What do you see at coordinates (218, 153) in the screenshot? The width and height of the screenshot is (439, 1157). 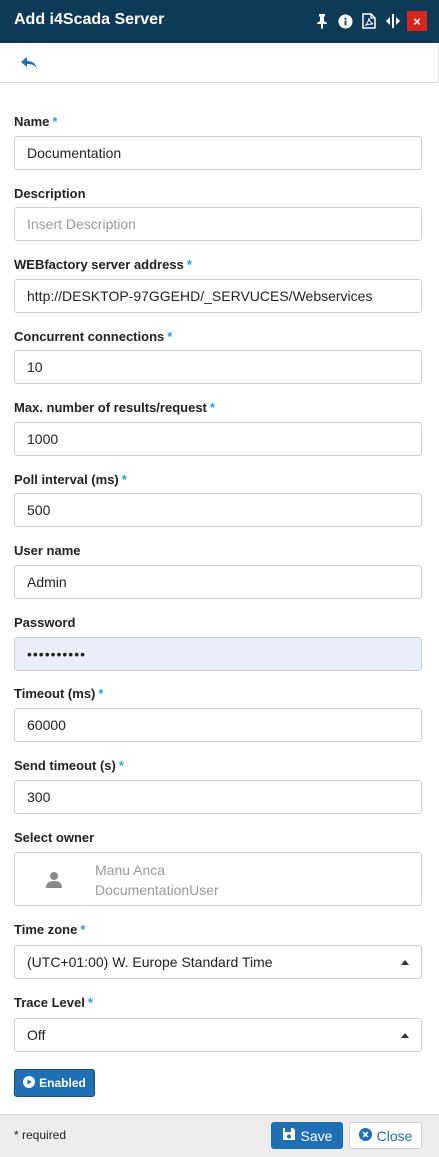 I see `name-input: Documentation` at bounding box center [218, 153].